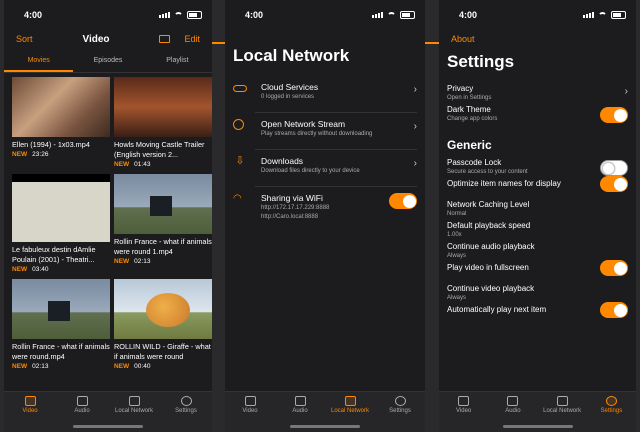  Describe the element at coordinates (488, 204) in the screenshot. I see `row-label: Network Caching Level` at that location.